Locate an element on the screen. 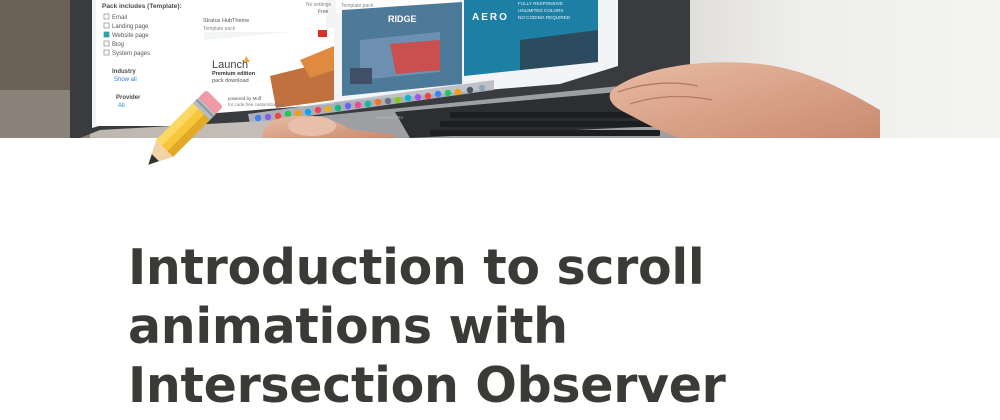  filter-landing: Landing page is located at coordinates (130, 27).